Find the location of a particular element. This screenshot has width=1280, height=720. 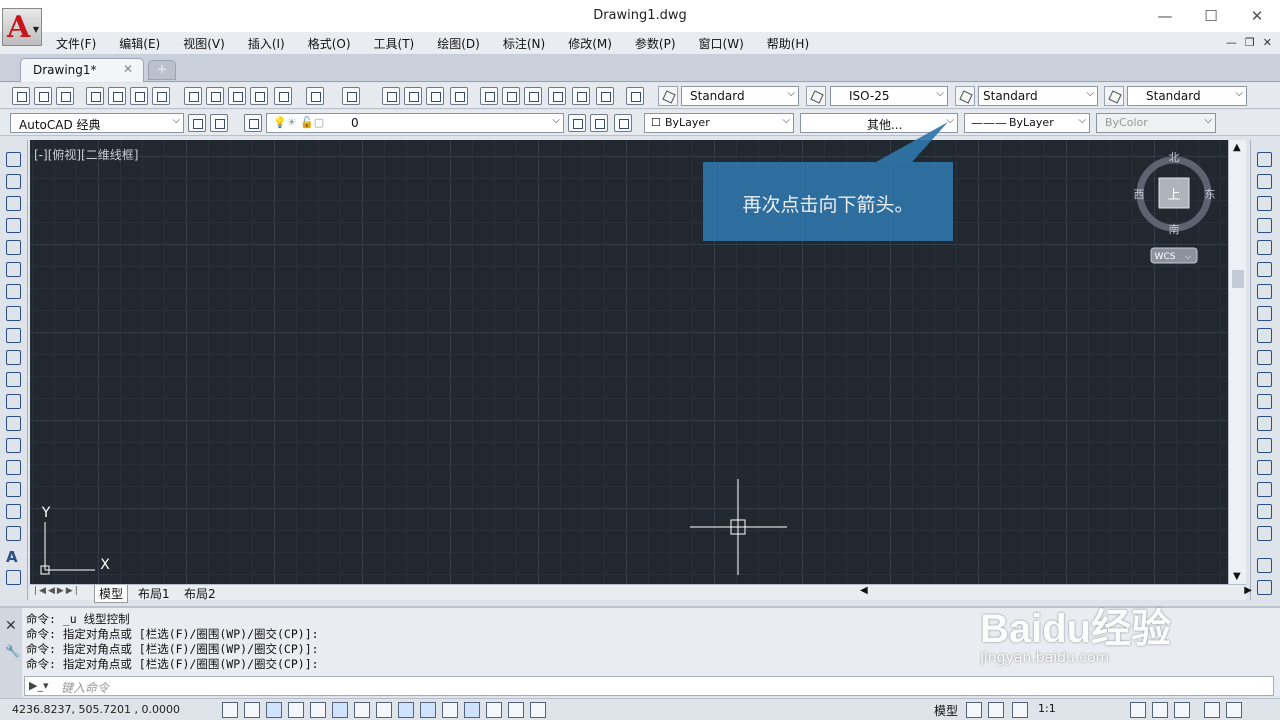

polygon-icon is located at coordinates (13, 225).